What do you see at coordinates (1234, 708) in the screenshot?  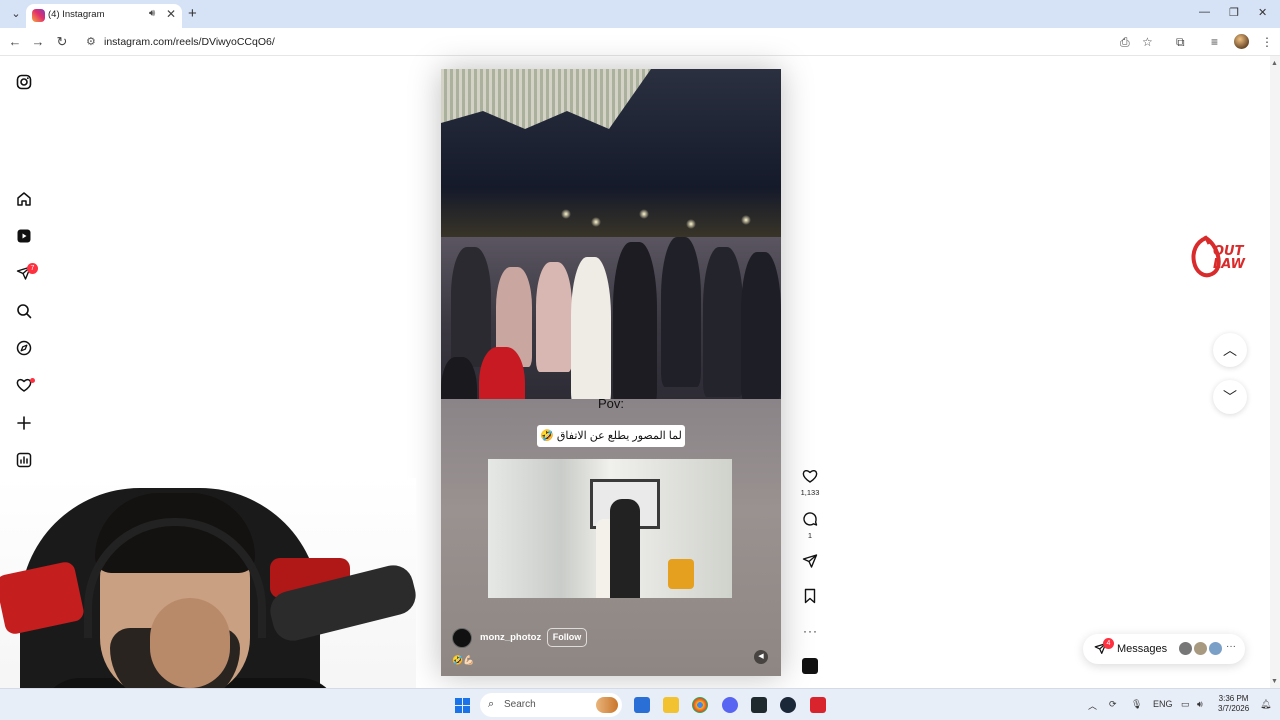 I see `clock-date: 3/7/2026` at bounding box center [1234, 708].